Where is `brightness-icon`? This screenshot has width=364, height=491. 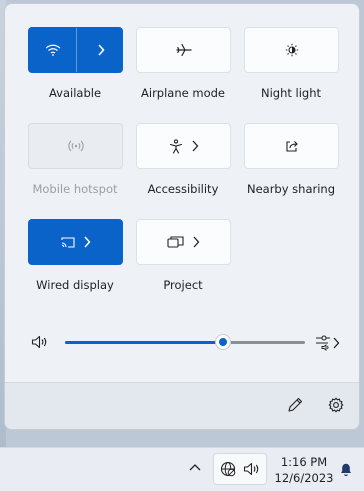
brightness-icon is located at coordinates (291, 50).